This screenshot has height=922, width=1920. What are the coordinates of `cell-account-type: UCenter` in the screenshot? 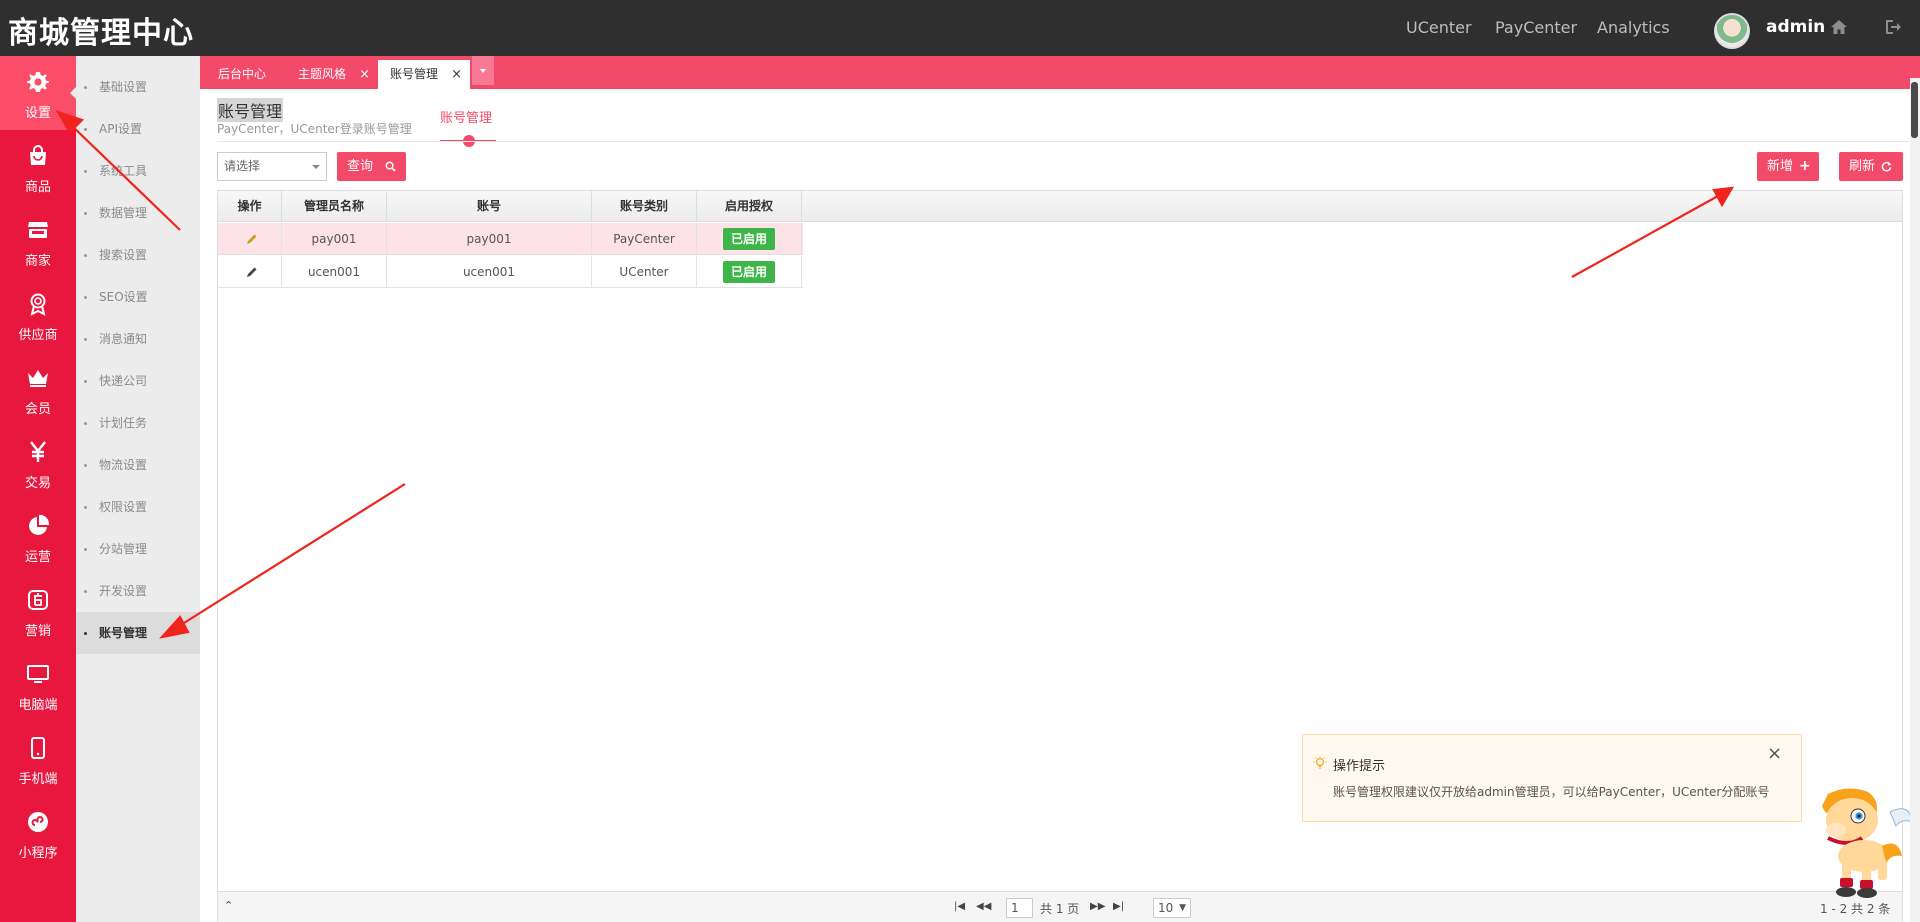 It's located at (644, 272).